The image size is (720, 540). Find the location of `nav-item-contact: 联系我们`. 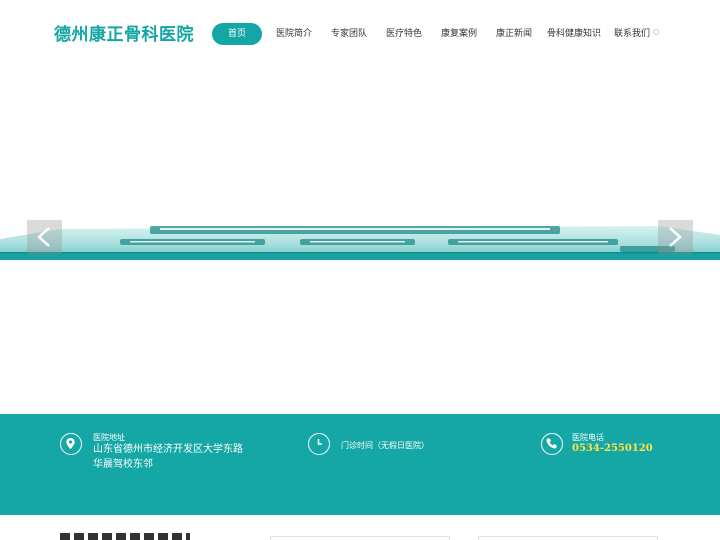

nav-item-contact: 联系我们 is located at coordinates (632, 34).